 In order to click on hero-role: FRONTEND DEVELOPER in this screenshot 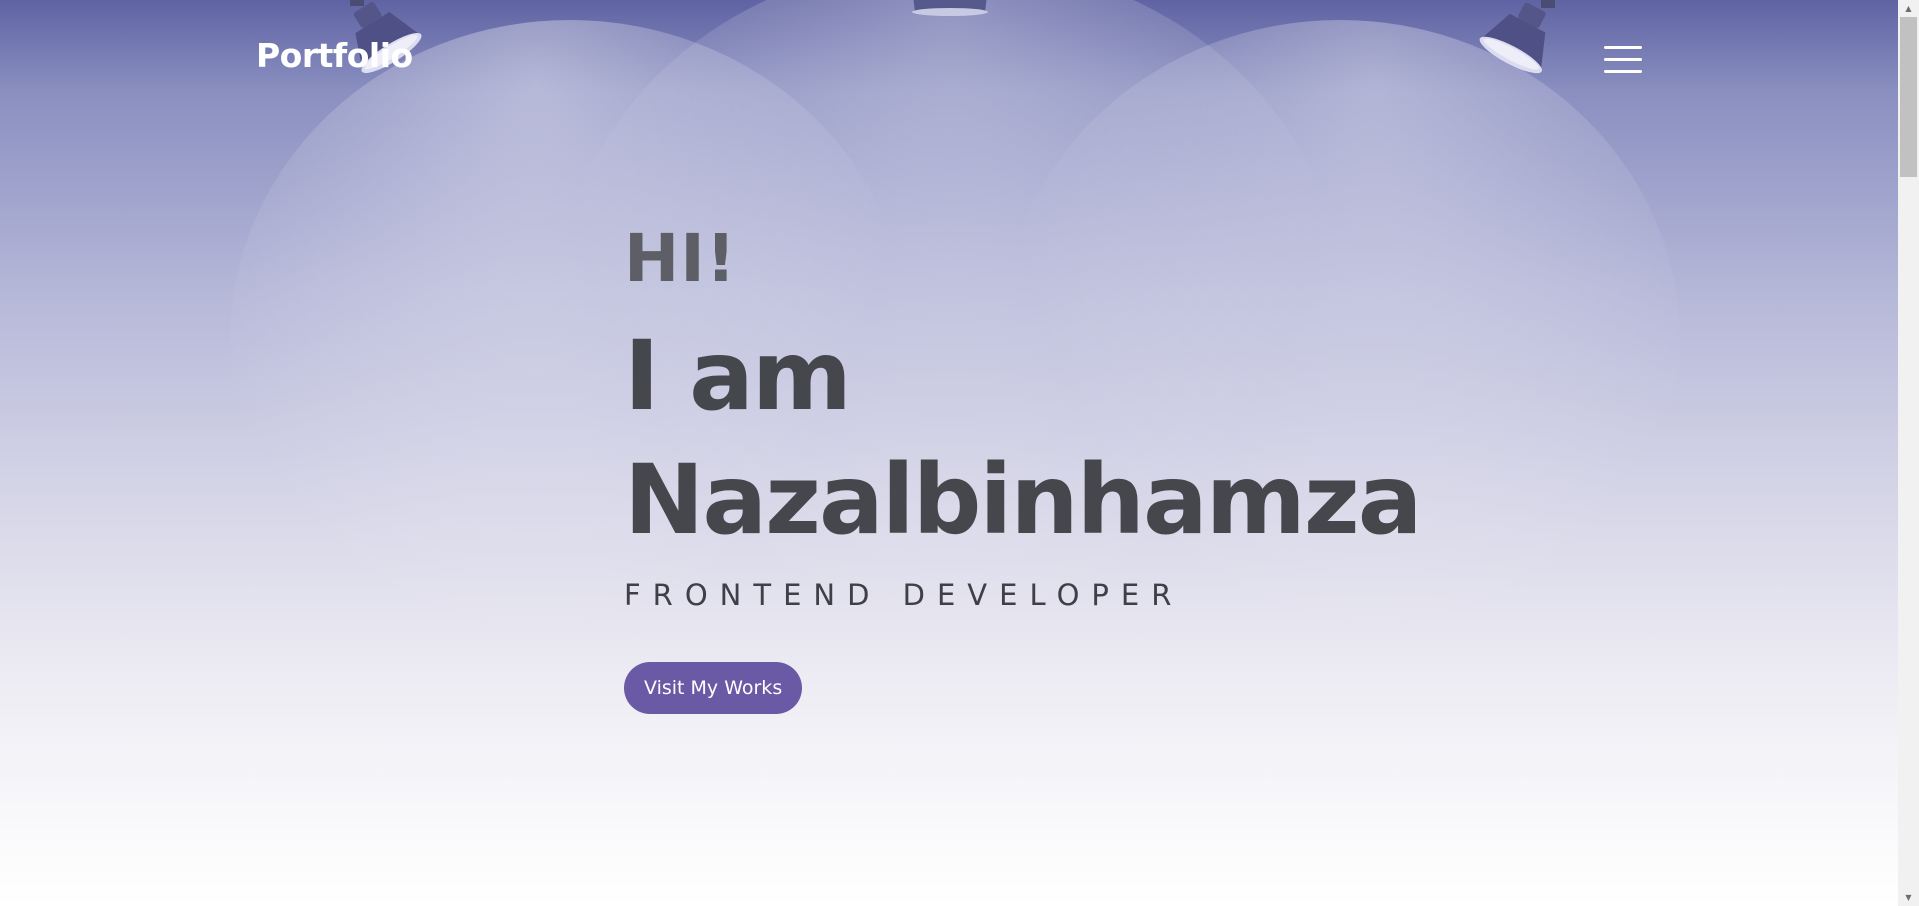, I will do `click(904, 595)`.